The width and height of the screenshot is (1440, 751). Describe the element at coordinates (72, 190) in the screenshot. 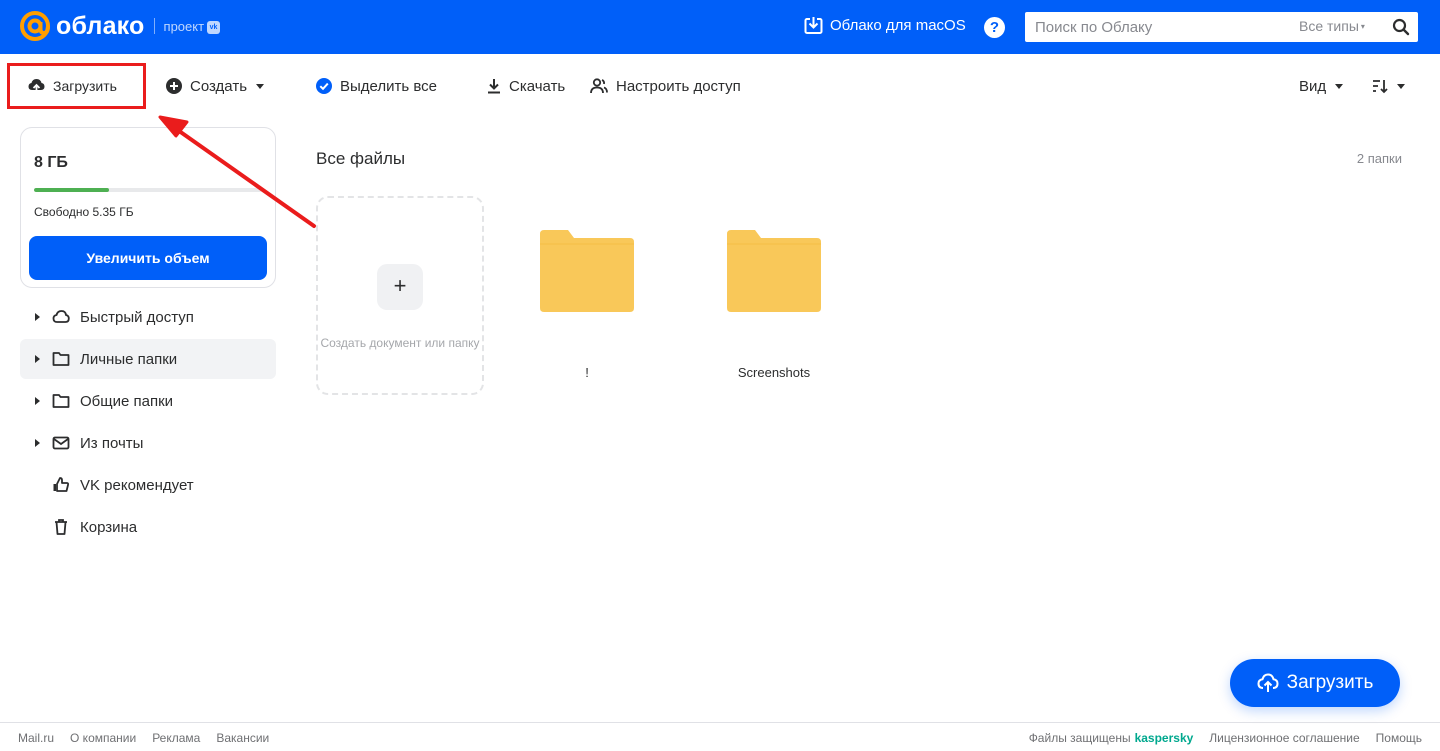

I see `storage-progress-fill` at that location.